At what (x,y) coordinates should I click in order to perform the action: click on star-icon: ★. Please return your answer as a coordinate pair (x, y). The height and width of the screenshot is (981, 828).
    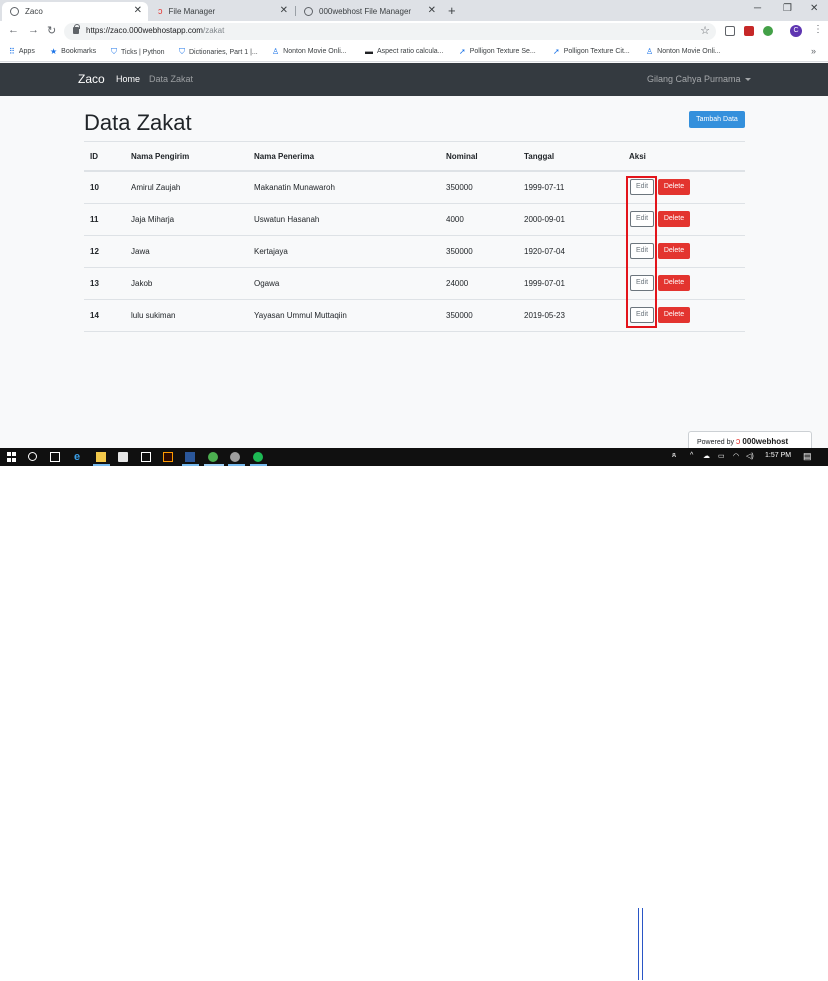
    Looking at the image, I should click on (54, 51).